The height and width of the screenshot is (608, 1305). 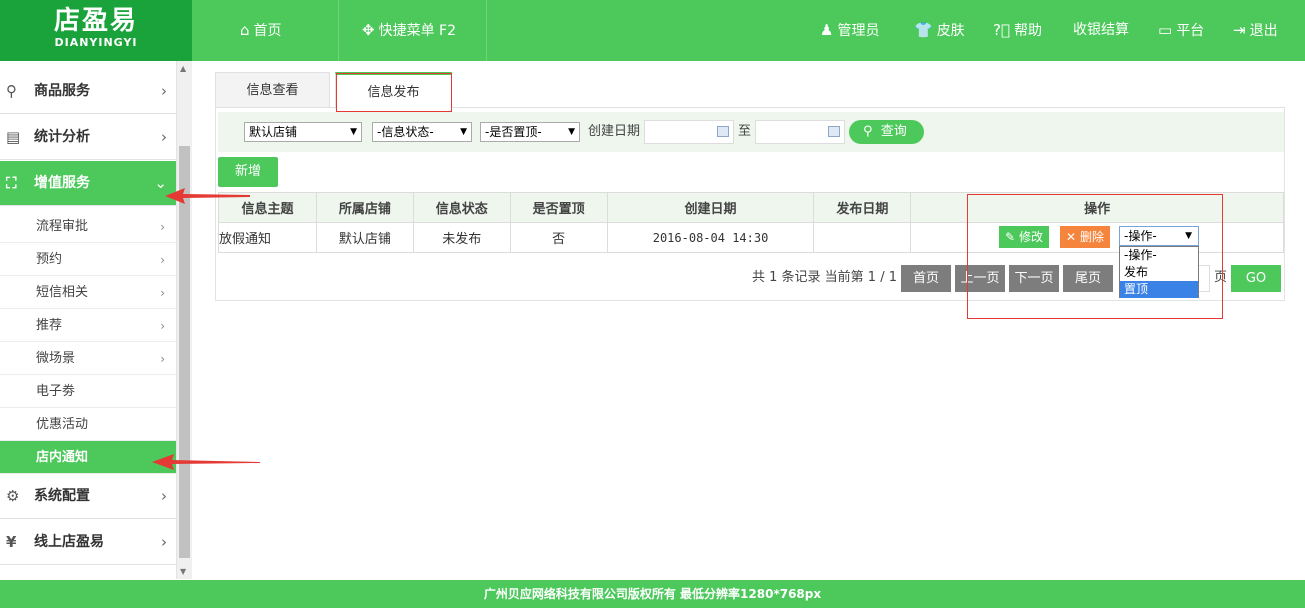 What do you see at coordinates (95, 21) in the screenshot?
I see `logo-text-cn: 店盈易` at bounding box center [95, 21].